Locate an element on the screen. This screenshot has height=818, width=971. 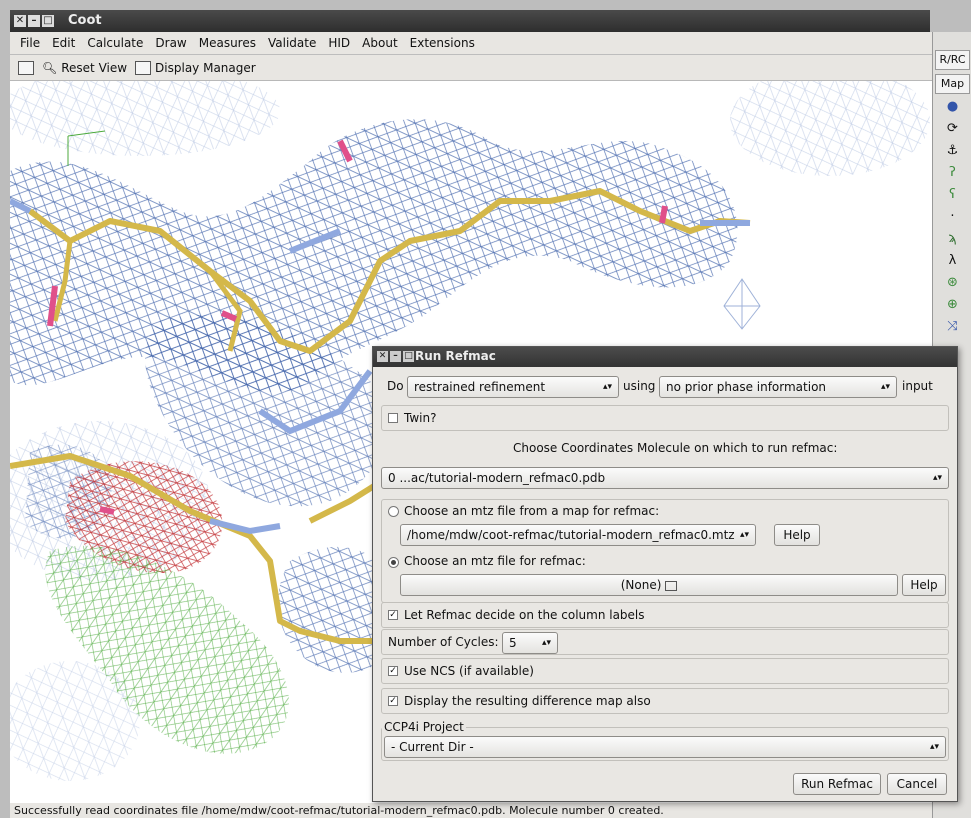
phase-option-value: no prior phase information is located at coordinates (746, 387).